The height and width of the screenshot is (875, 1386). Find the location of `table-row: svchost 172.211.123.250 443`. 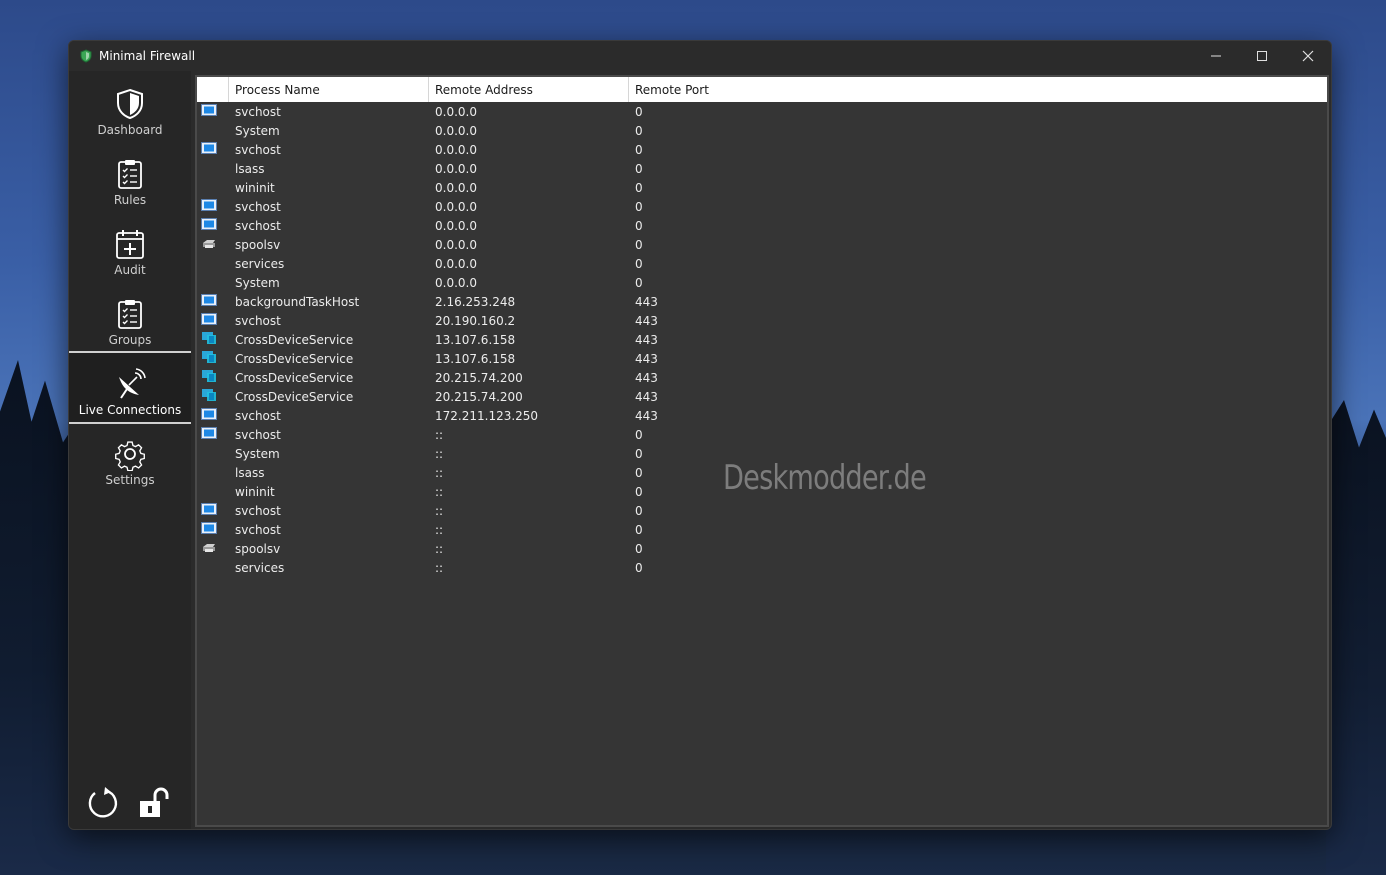

table-row: svchost 172.211.123.250 443 is located at coordinates (762, 415).